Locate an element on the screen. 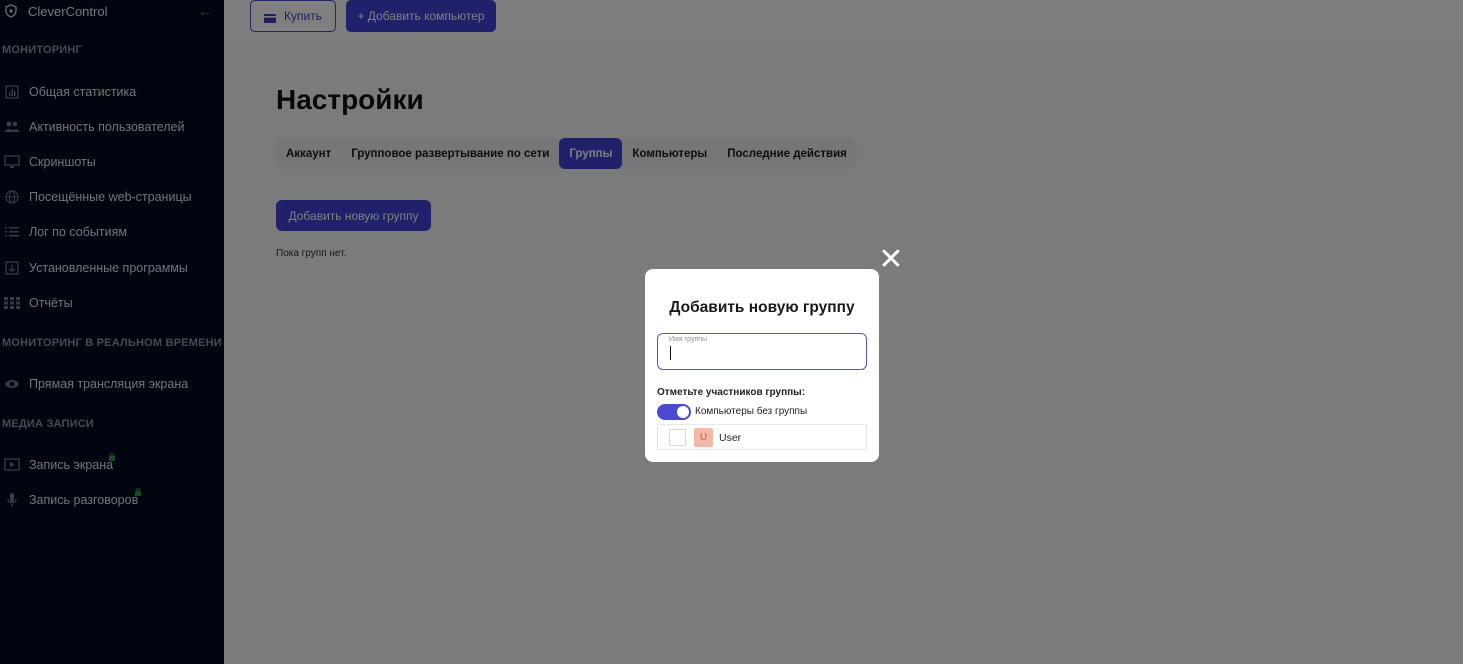 This screenshot has height=664, width=1463. member-checkbox is located at coordinates (677, 437).